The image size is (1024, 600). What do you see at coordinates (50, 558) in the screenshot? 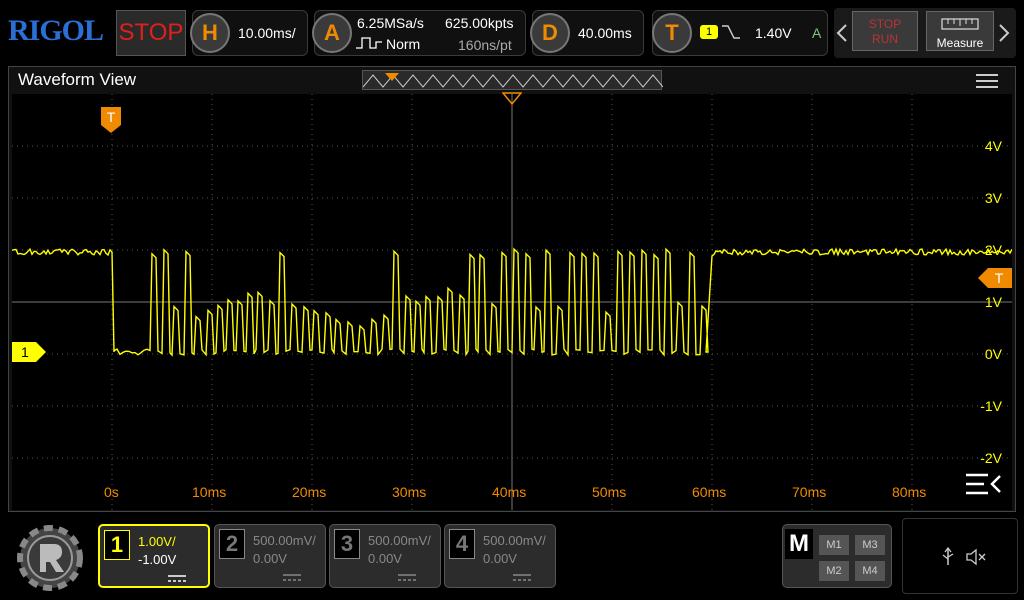
I see `home-gear-icon` at bounding box center [50, 558].